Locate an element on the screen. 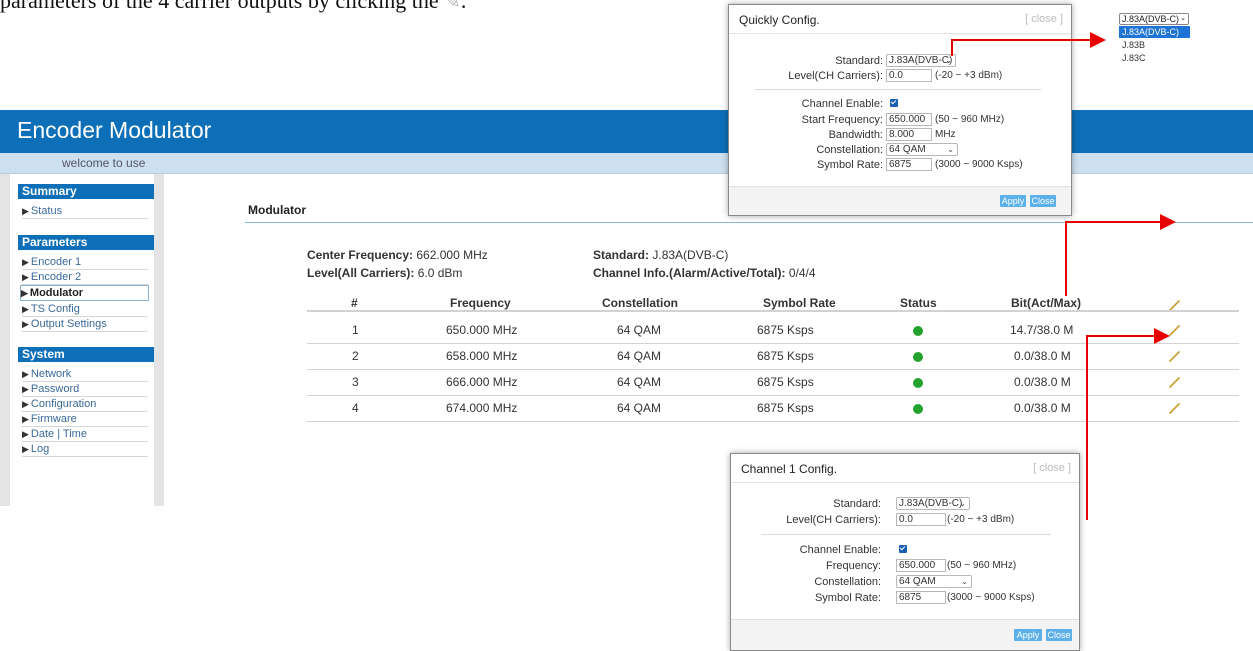 Image resolution: width=1253 pixels, height=651 pixels. bandwidth-input: 8.000 is located at coordinates (909, 134).